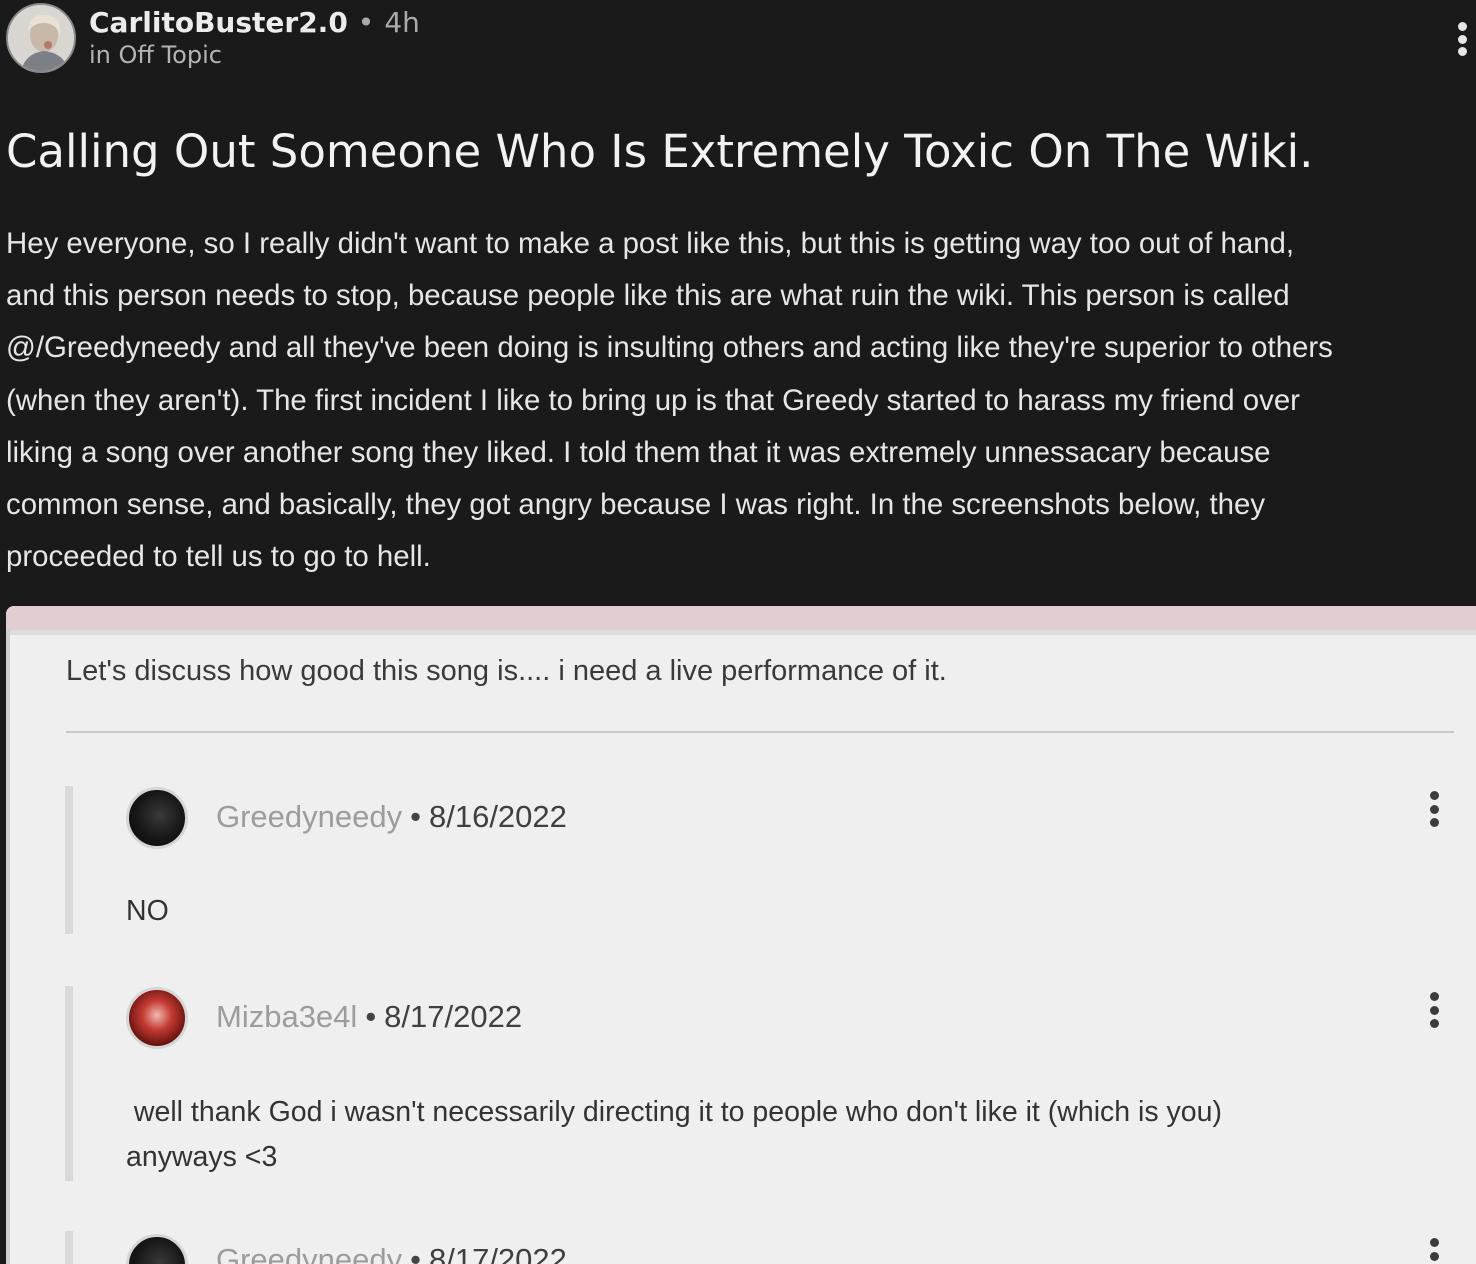 The height and width of the screenshot is (1264, 1476). Describe the element at coordinates (738, 40) in the screenshot. I see `post-header: CarlitoBuster2.0 • 4h in Off Topic` at that location.